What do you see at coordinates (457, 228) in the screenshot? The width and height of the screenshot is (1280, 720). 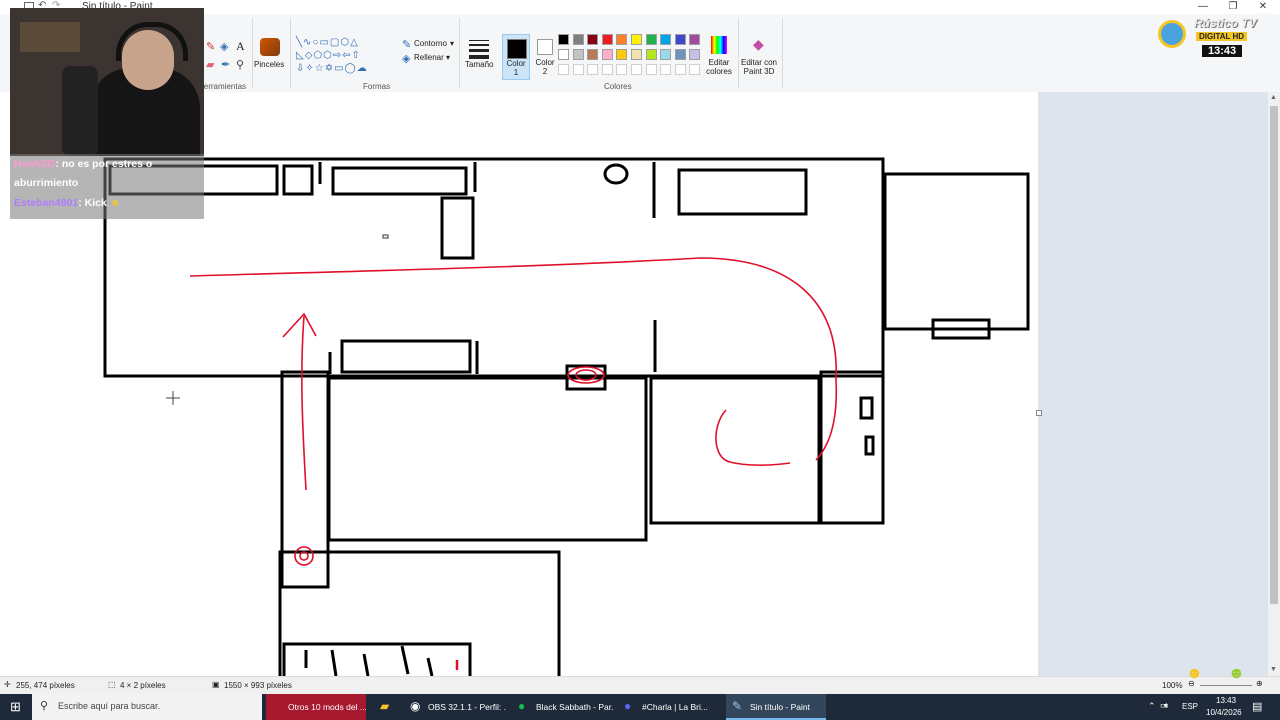 I see `column` at bounding box center [457, 228].